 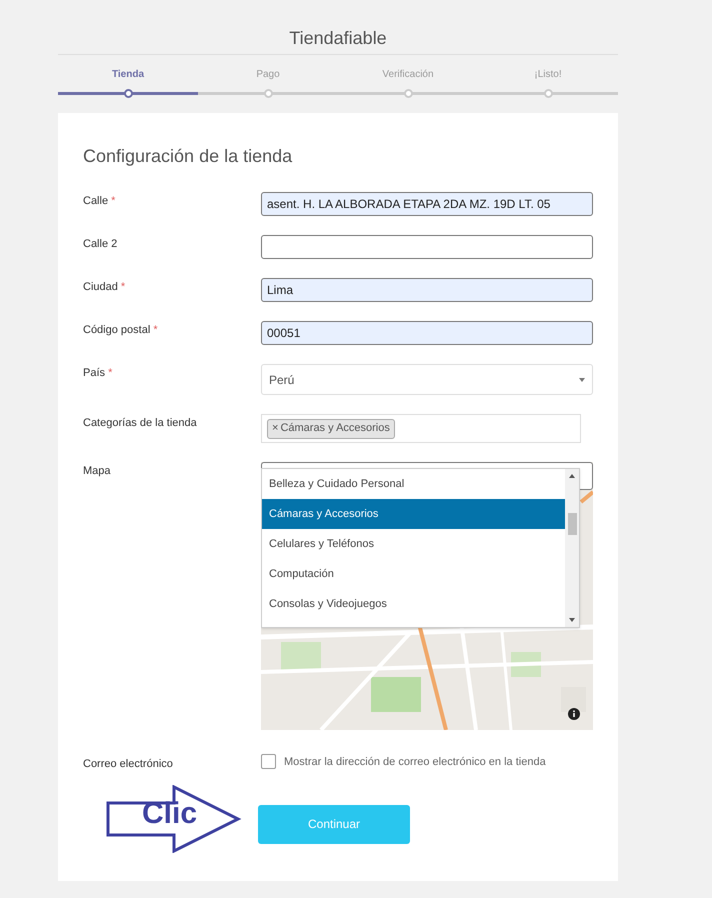 What do you see at coordinates (427, 204) in the screenshot?
I see `text-field: asent. H. LA ALBORADA ETAPA 2DA MZ. 19D LT. 05` at bounding box center [427, 204].